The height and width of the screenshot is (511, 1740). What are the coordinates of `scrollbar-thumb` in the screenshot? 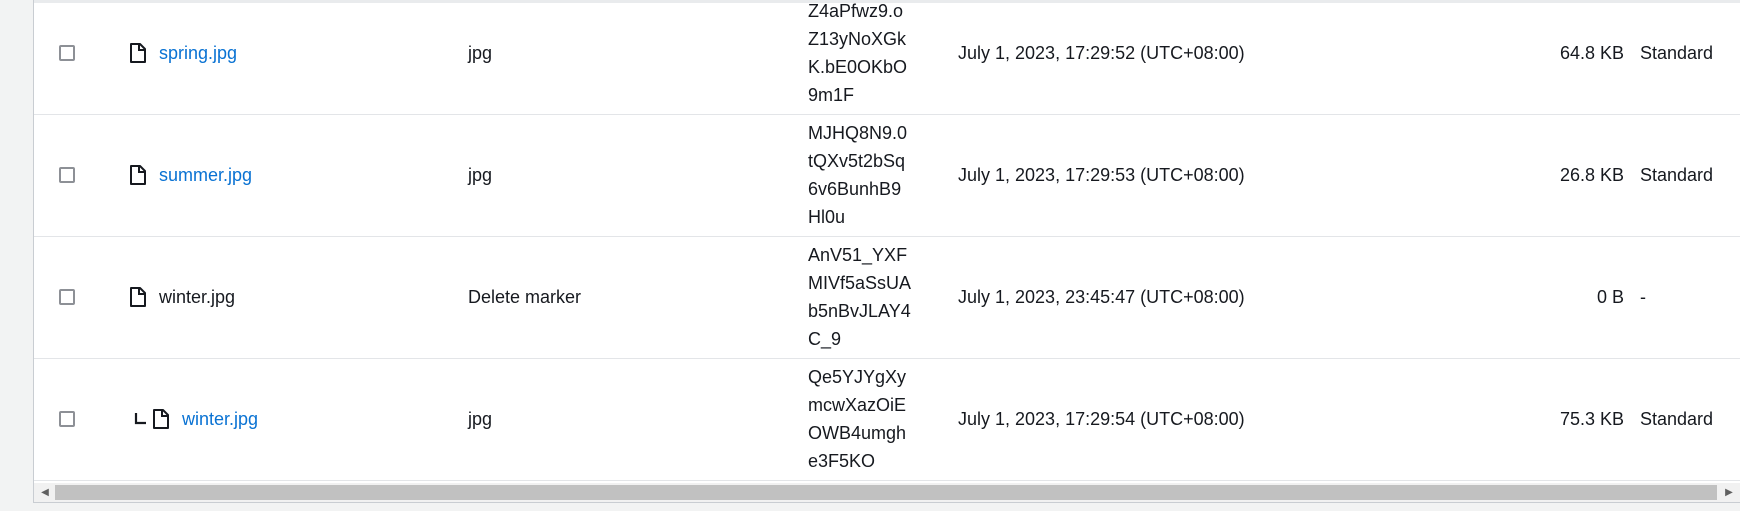 It's located at (886, 492).